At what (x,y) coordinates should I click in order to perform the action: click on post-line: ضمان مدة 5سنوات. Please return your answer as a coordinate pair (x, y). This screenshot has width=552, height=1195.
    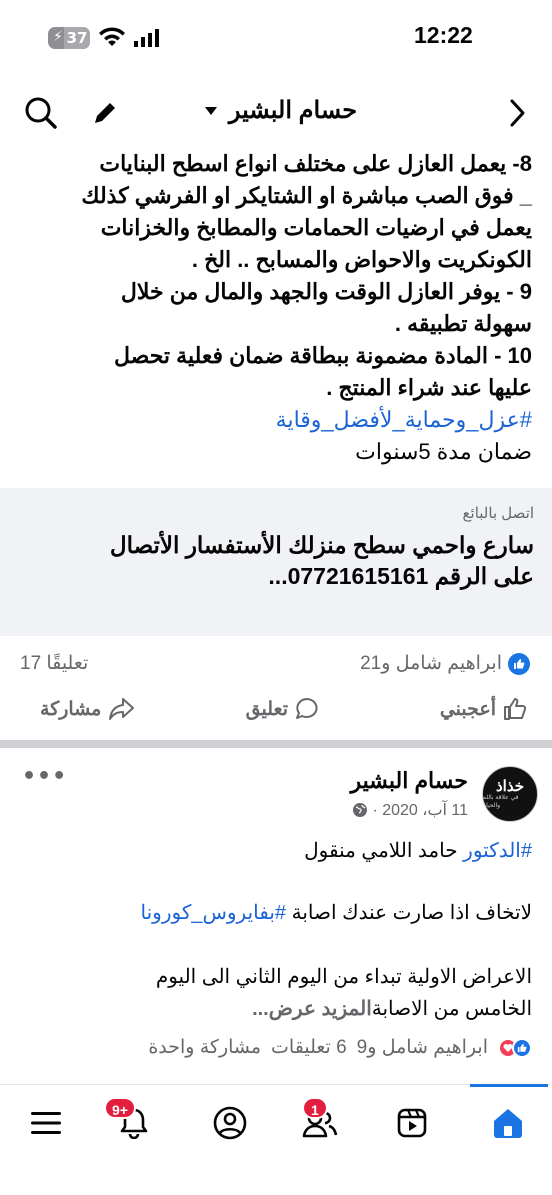
    Looking at the image, I should click on (443, 451).